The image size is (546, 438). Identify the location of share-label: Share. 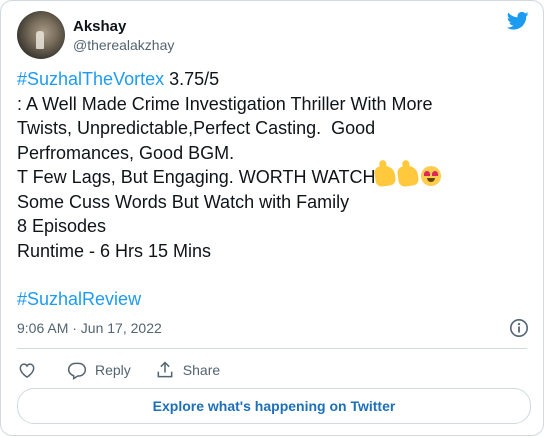
(201, 370).